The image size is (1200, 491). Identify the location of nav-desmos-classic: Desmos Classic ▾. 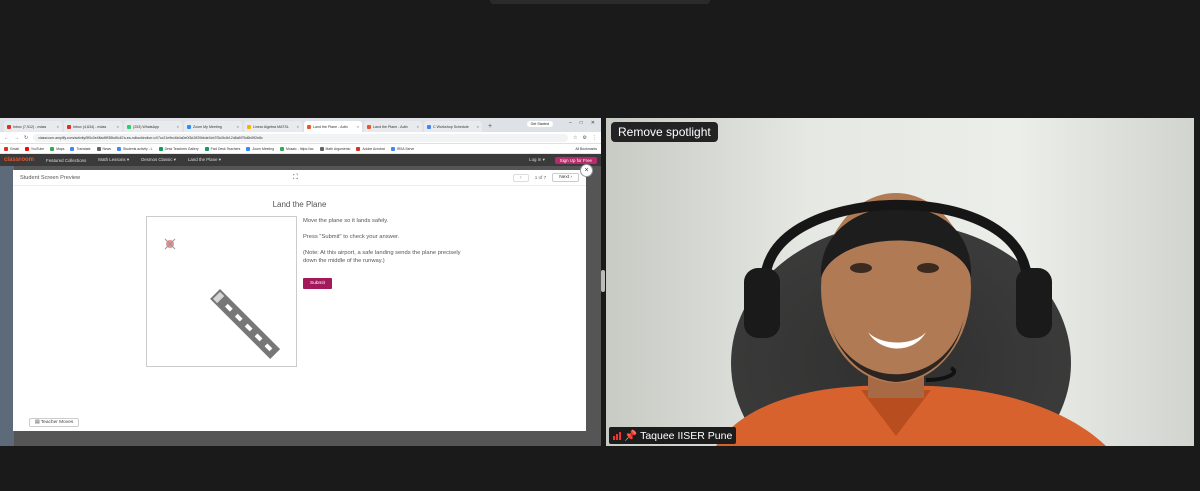
(158, 160).